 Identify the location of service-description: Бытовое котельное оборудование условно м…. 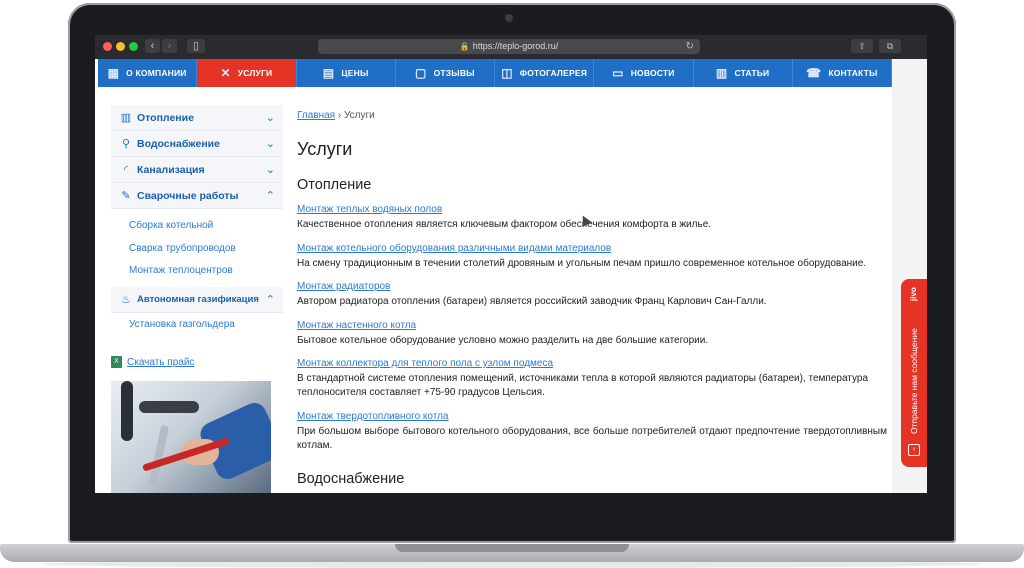
(503, 340).